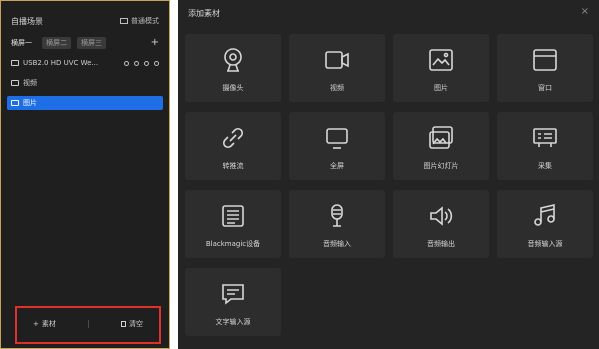  What do you see at coordinates (48, 324) in the screenshot?
I see `add-source-label: 素材` at bounding box center [48, 324].